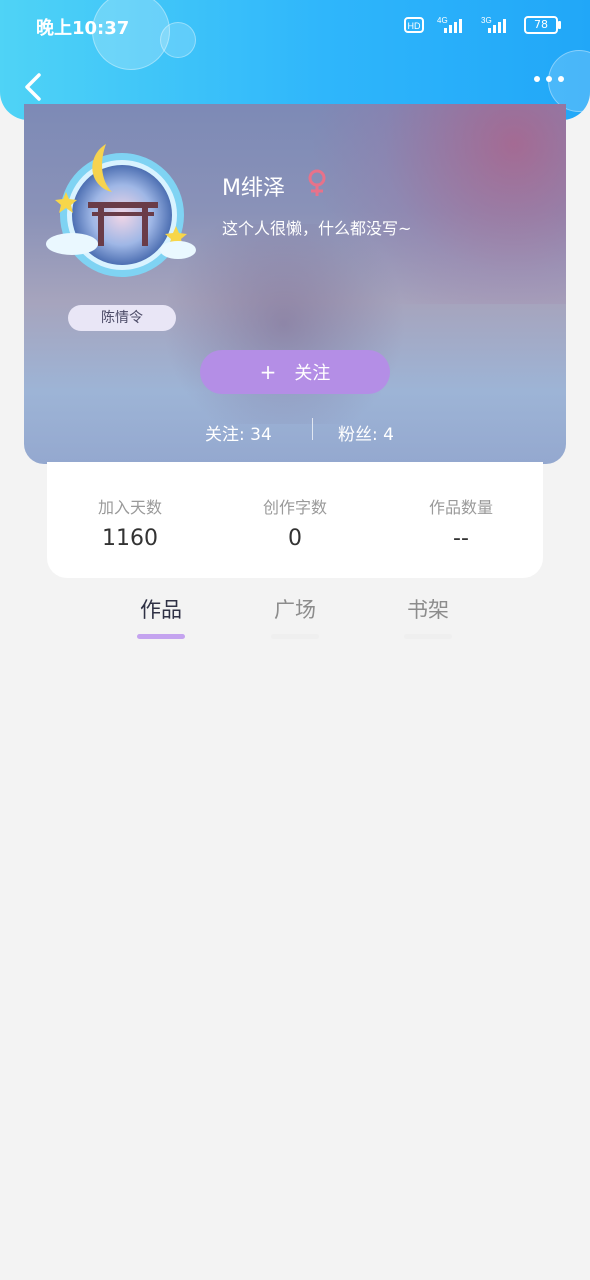 The width and height of the screenshot is (590, 1280). I want to click on top-header: 晚上10:37 HD 4G 3G 78, so click(295, 60).